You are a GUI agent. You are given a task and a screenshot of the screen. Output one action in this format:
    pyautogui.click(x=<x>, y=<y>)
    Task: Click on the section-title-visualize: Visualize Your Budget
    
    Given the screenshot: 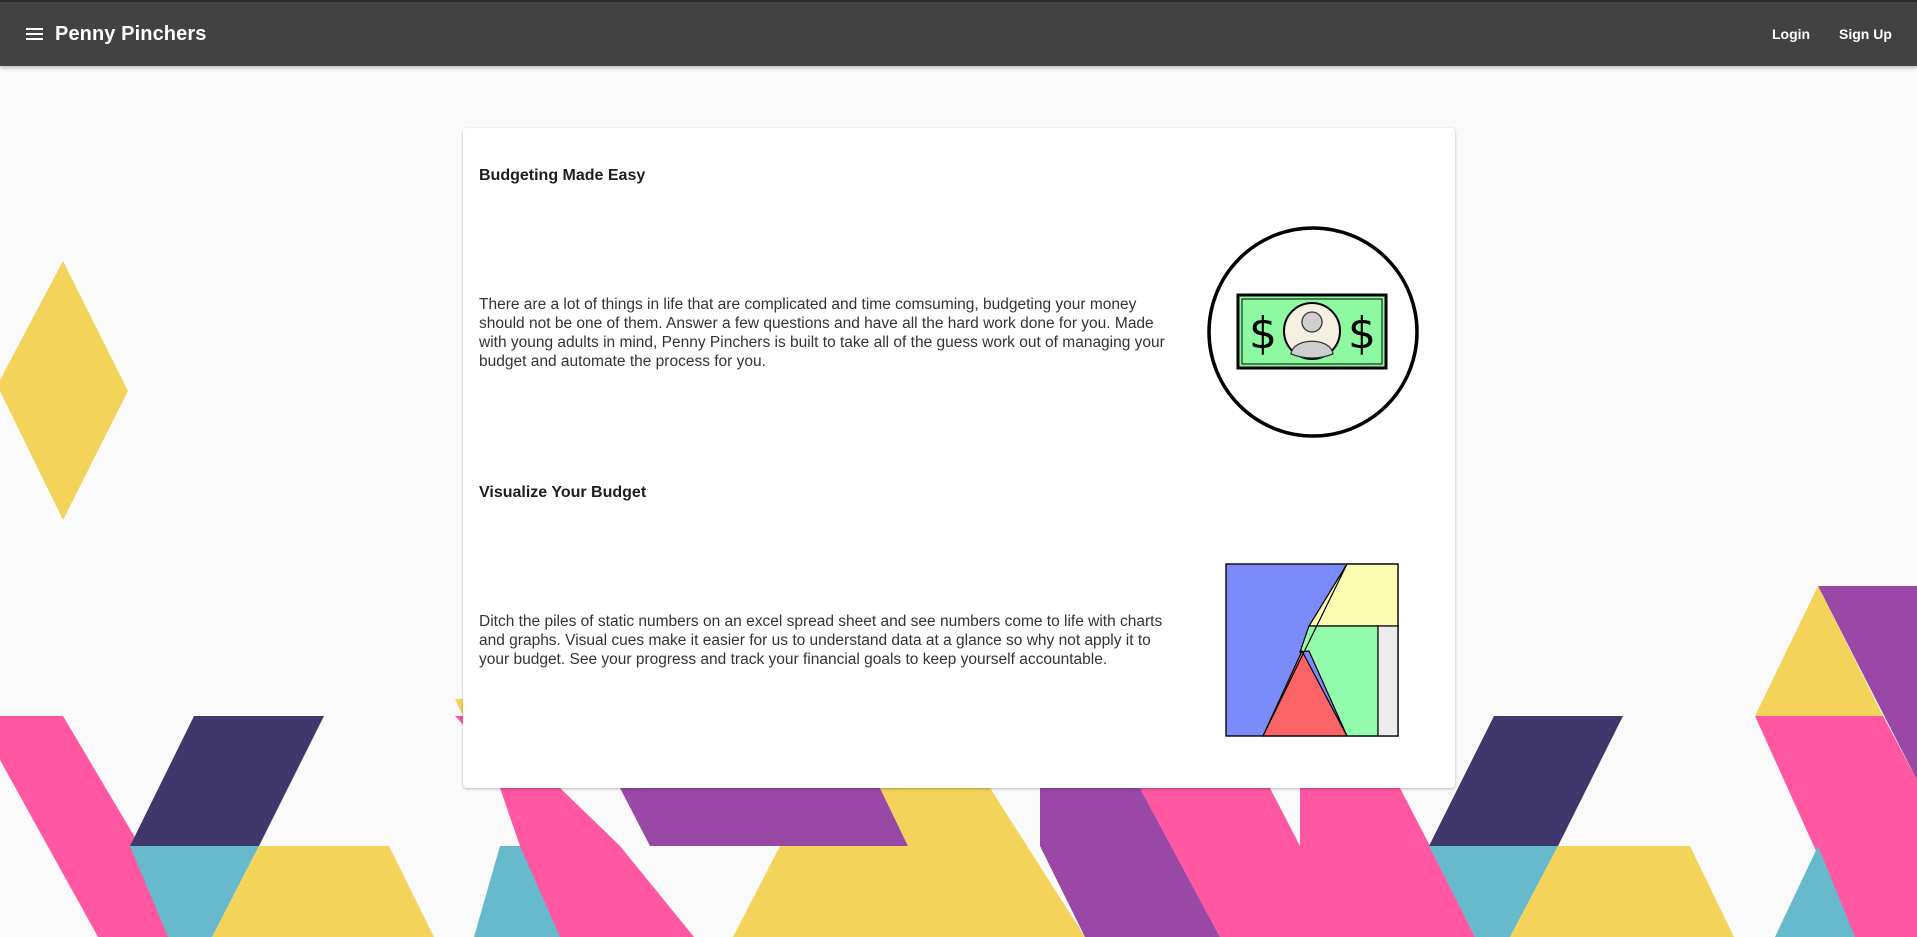 What is the action you would take?
    pyautogui.click(x=563, y=492)
    